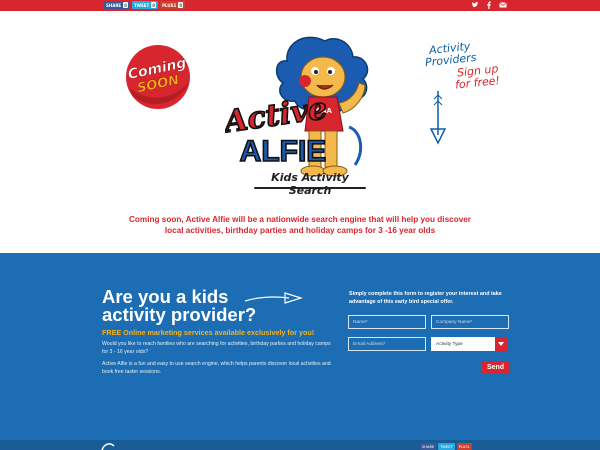 The height and width of the screenshot is (450, 600). Describe the element at coordinates (125, 5) in the screenshot. I see `share-count: 0` at that location.